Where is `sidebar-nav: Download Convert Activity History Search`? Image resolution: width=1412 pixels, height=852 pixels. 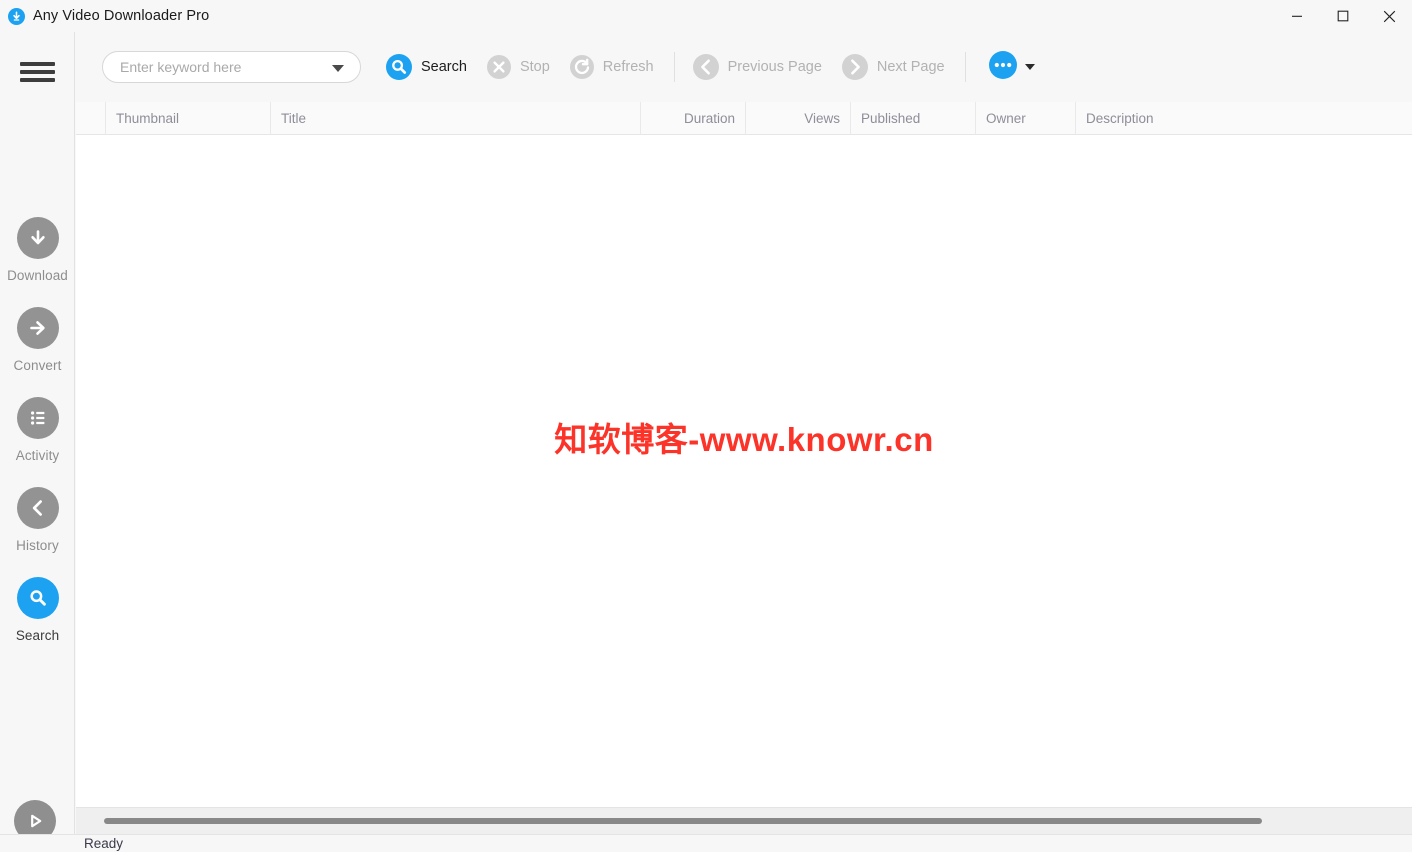 sidebar-nav: Download Convert Activity History Search is located at coordinates (37, 442).